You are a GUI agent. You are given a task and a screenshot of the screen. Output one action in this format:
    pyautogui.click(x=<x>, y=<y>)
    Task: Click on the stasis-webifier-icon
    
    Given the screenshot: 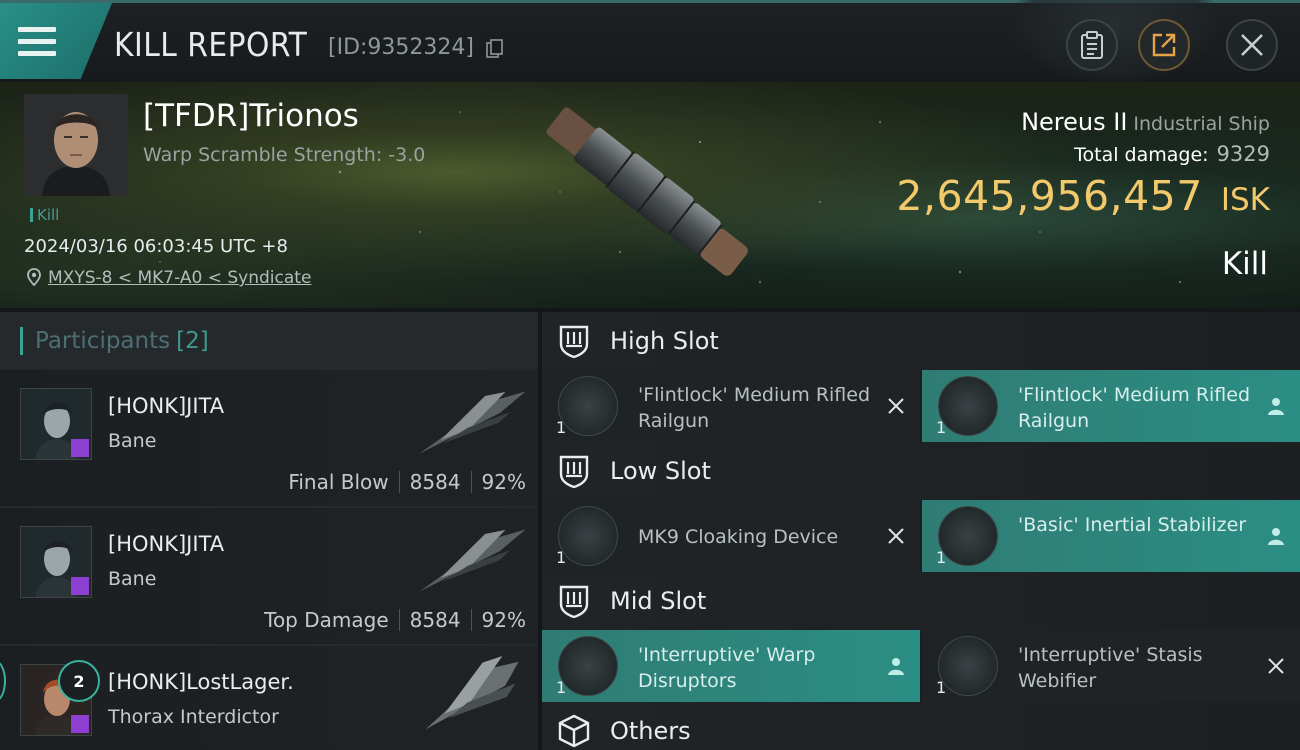 What is the action you would take?
    pyautogui.click(x=968, y=666)
    